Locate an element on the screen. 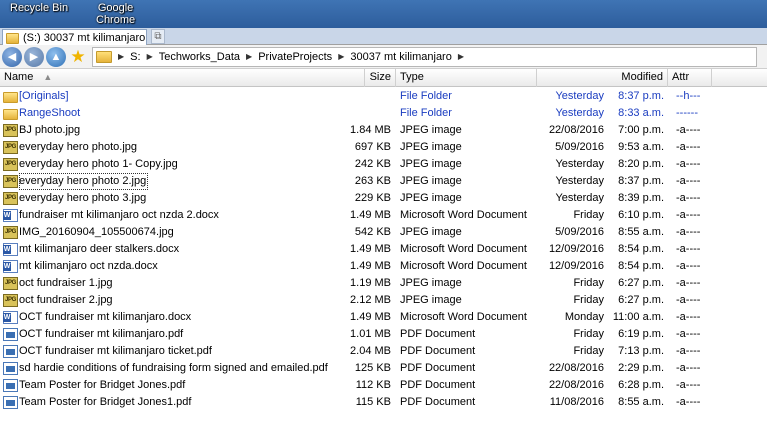  file-type: Microsoft Word Document is located at coordinates (463, 215).